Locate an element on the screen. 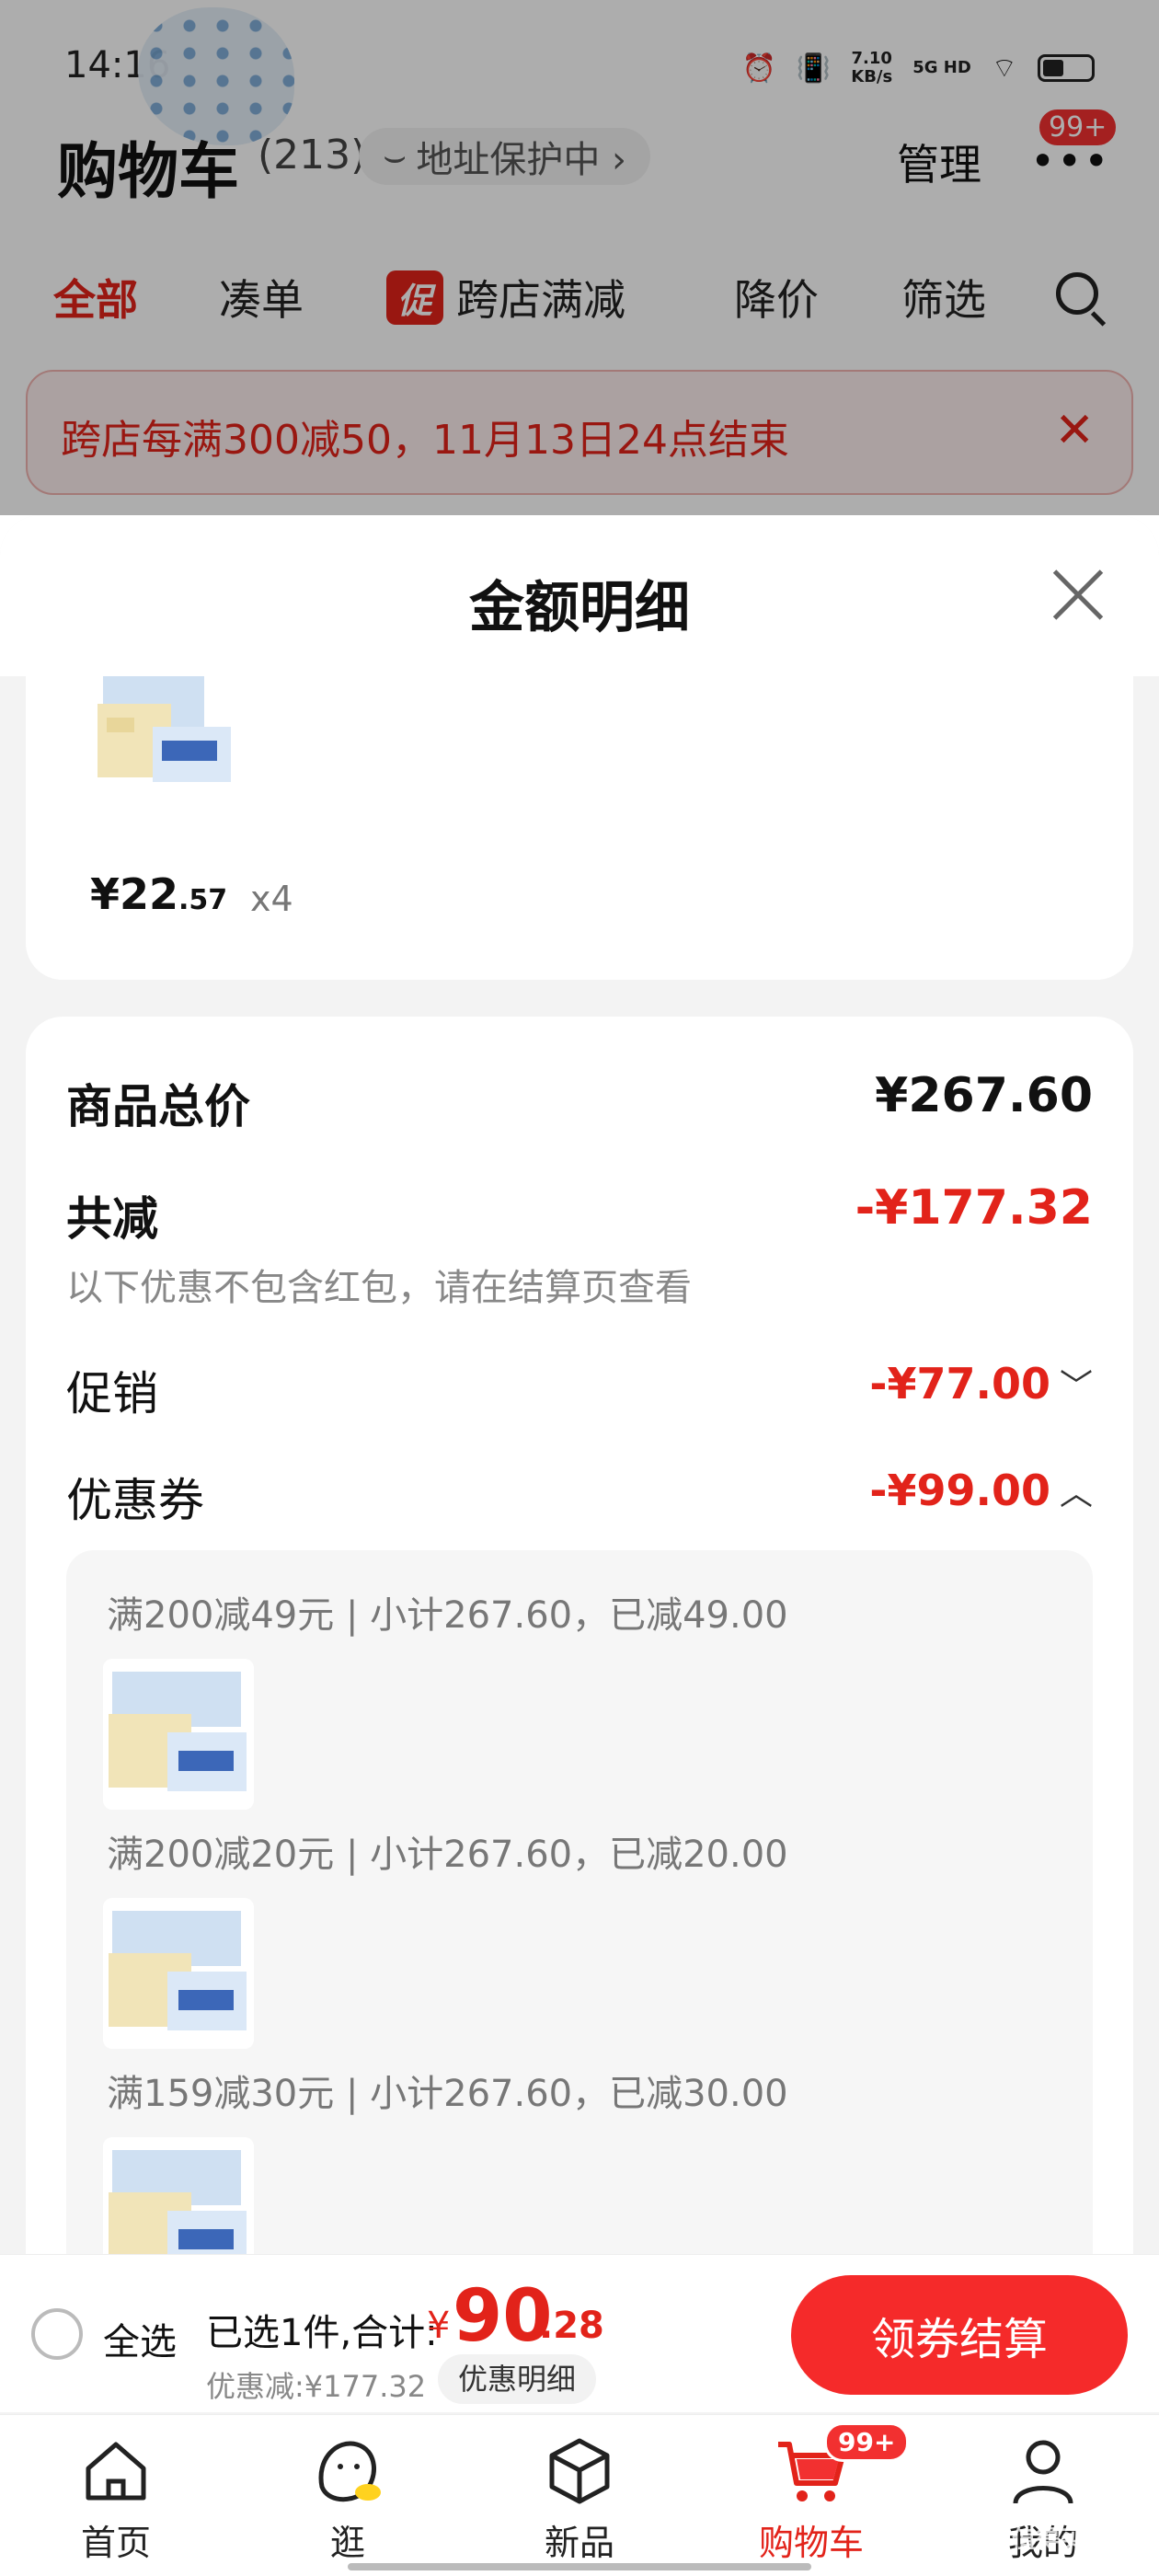 The image size is (1159, 2576). nav-item-browse: 逛 is located at coordinates (348, 2498).